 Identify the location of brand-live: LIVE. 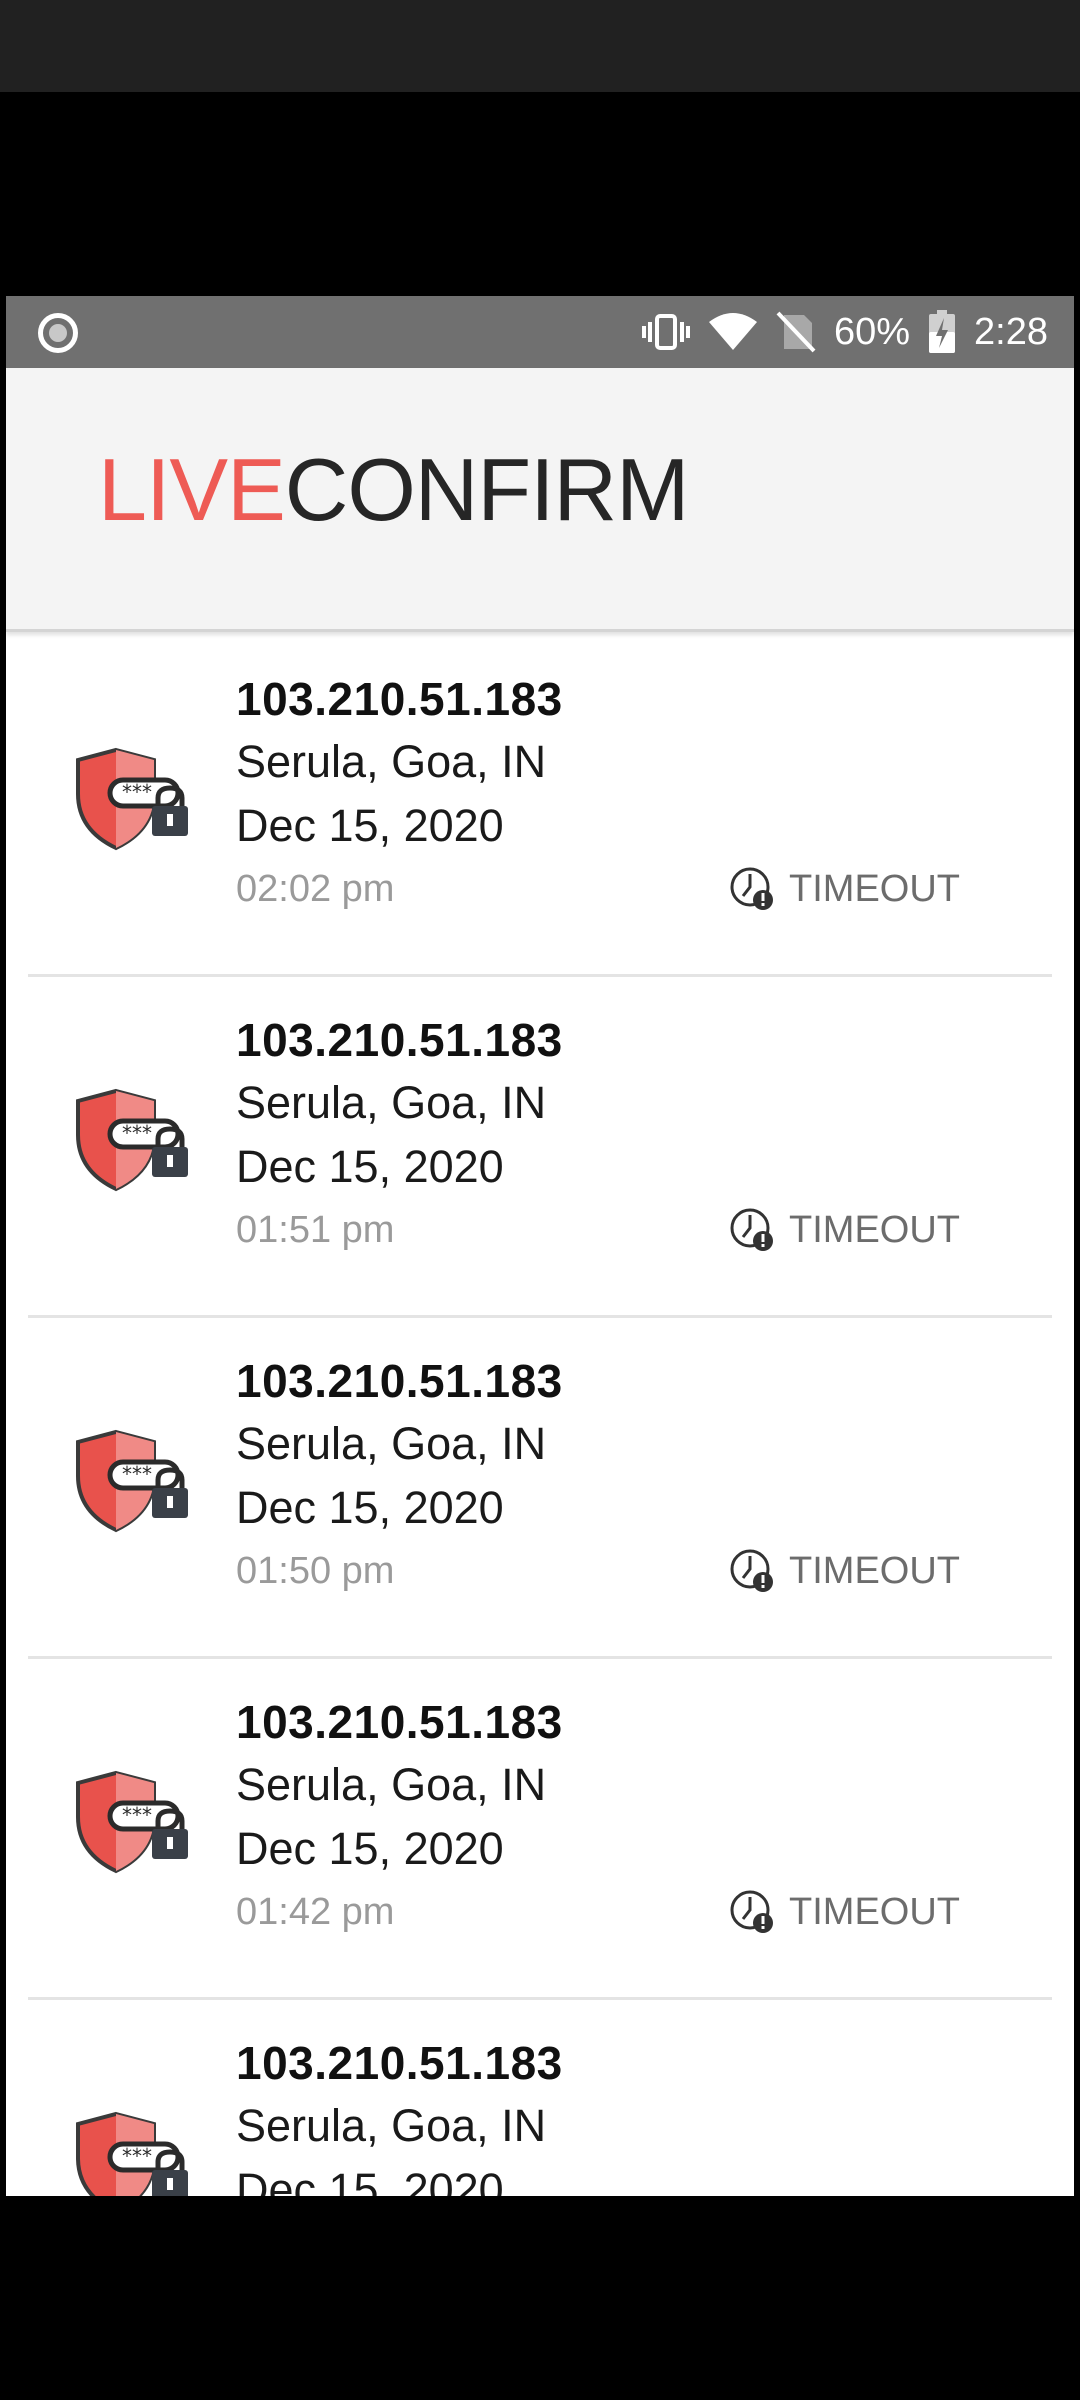
(192, 489).